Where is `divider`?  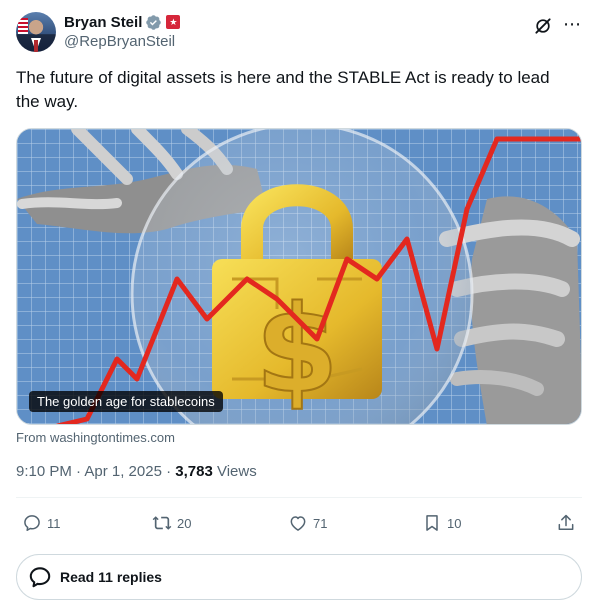 divider is located at coordinates (299, 497).